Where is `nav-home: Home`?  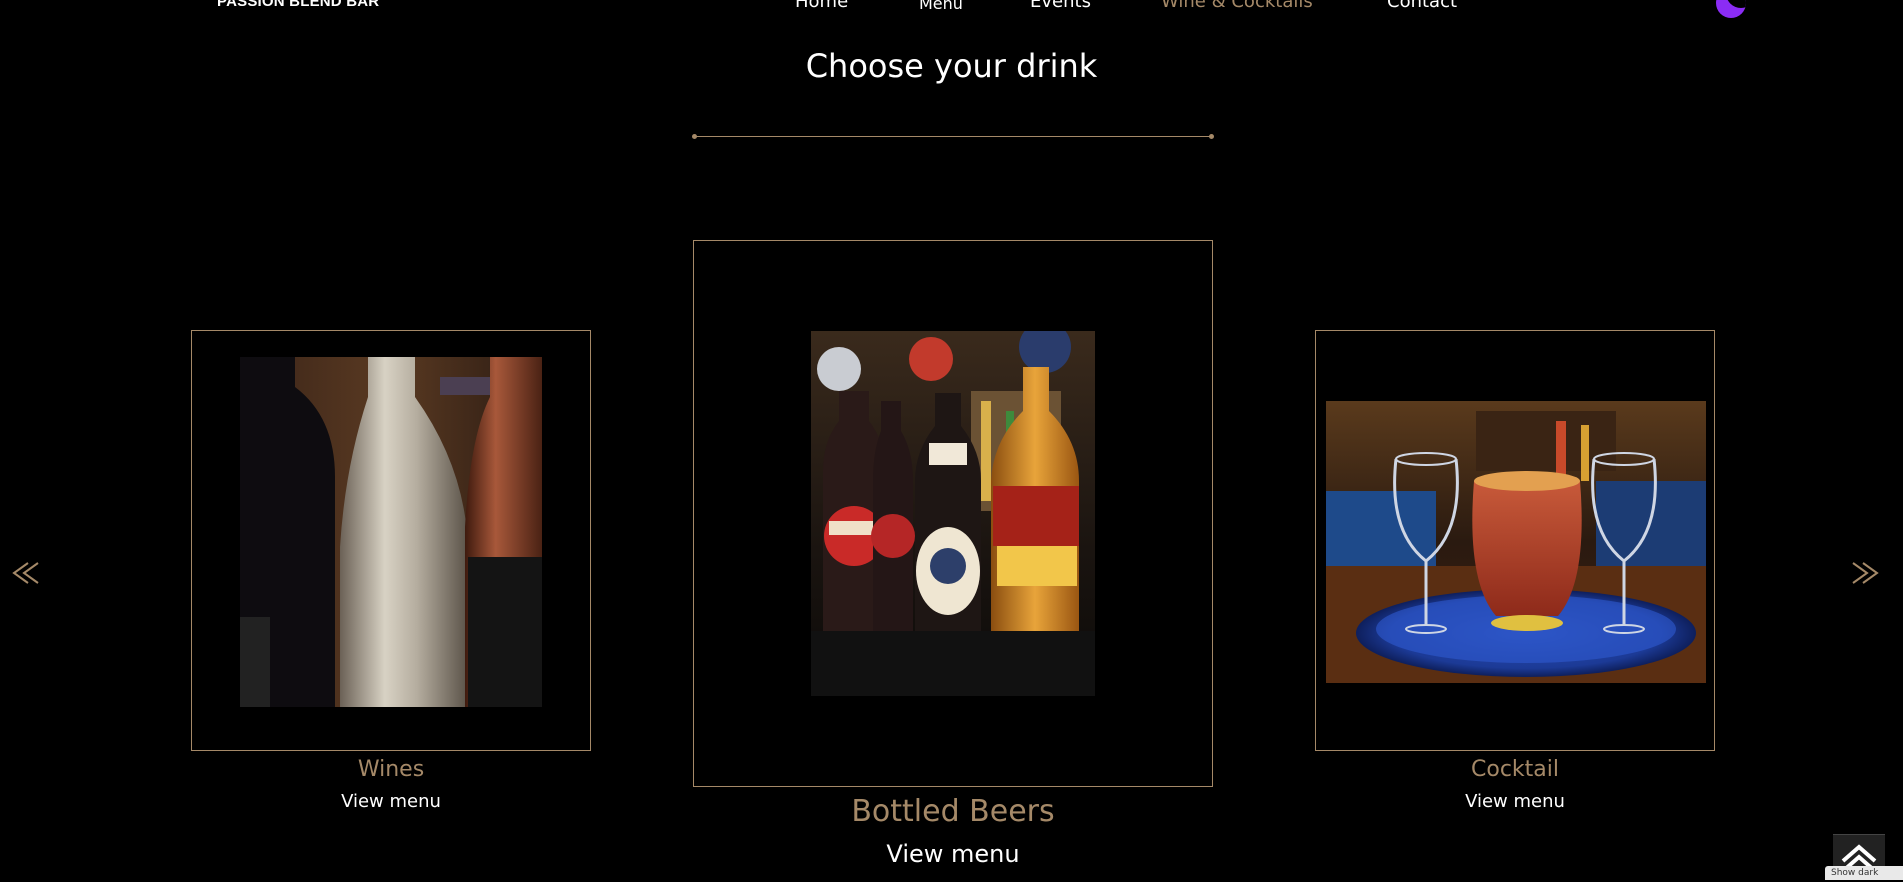
nav-home: Home is located at coordinates (821, 6).